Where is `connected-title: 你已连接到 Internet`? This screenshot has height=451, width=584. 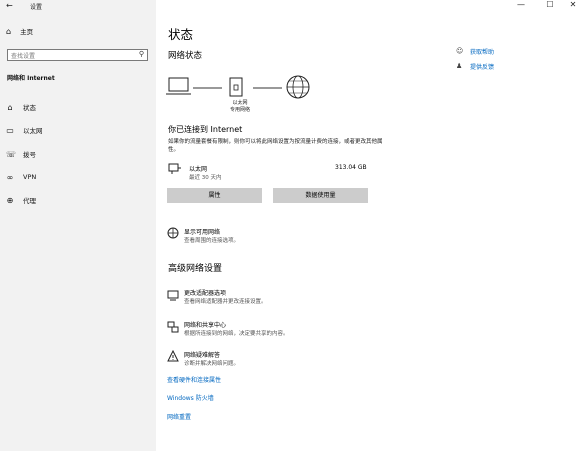 connected-title: 你已连接到 Internet is located at coordinates (205, 129).